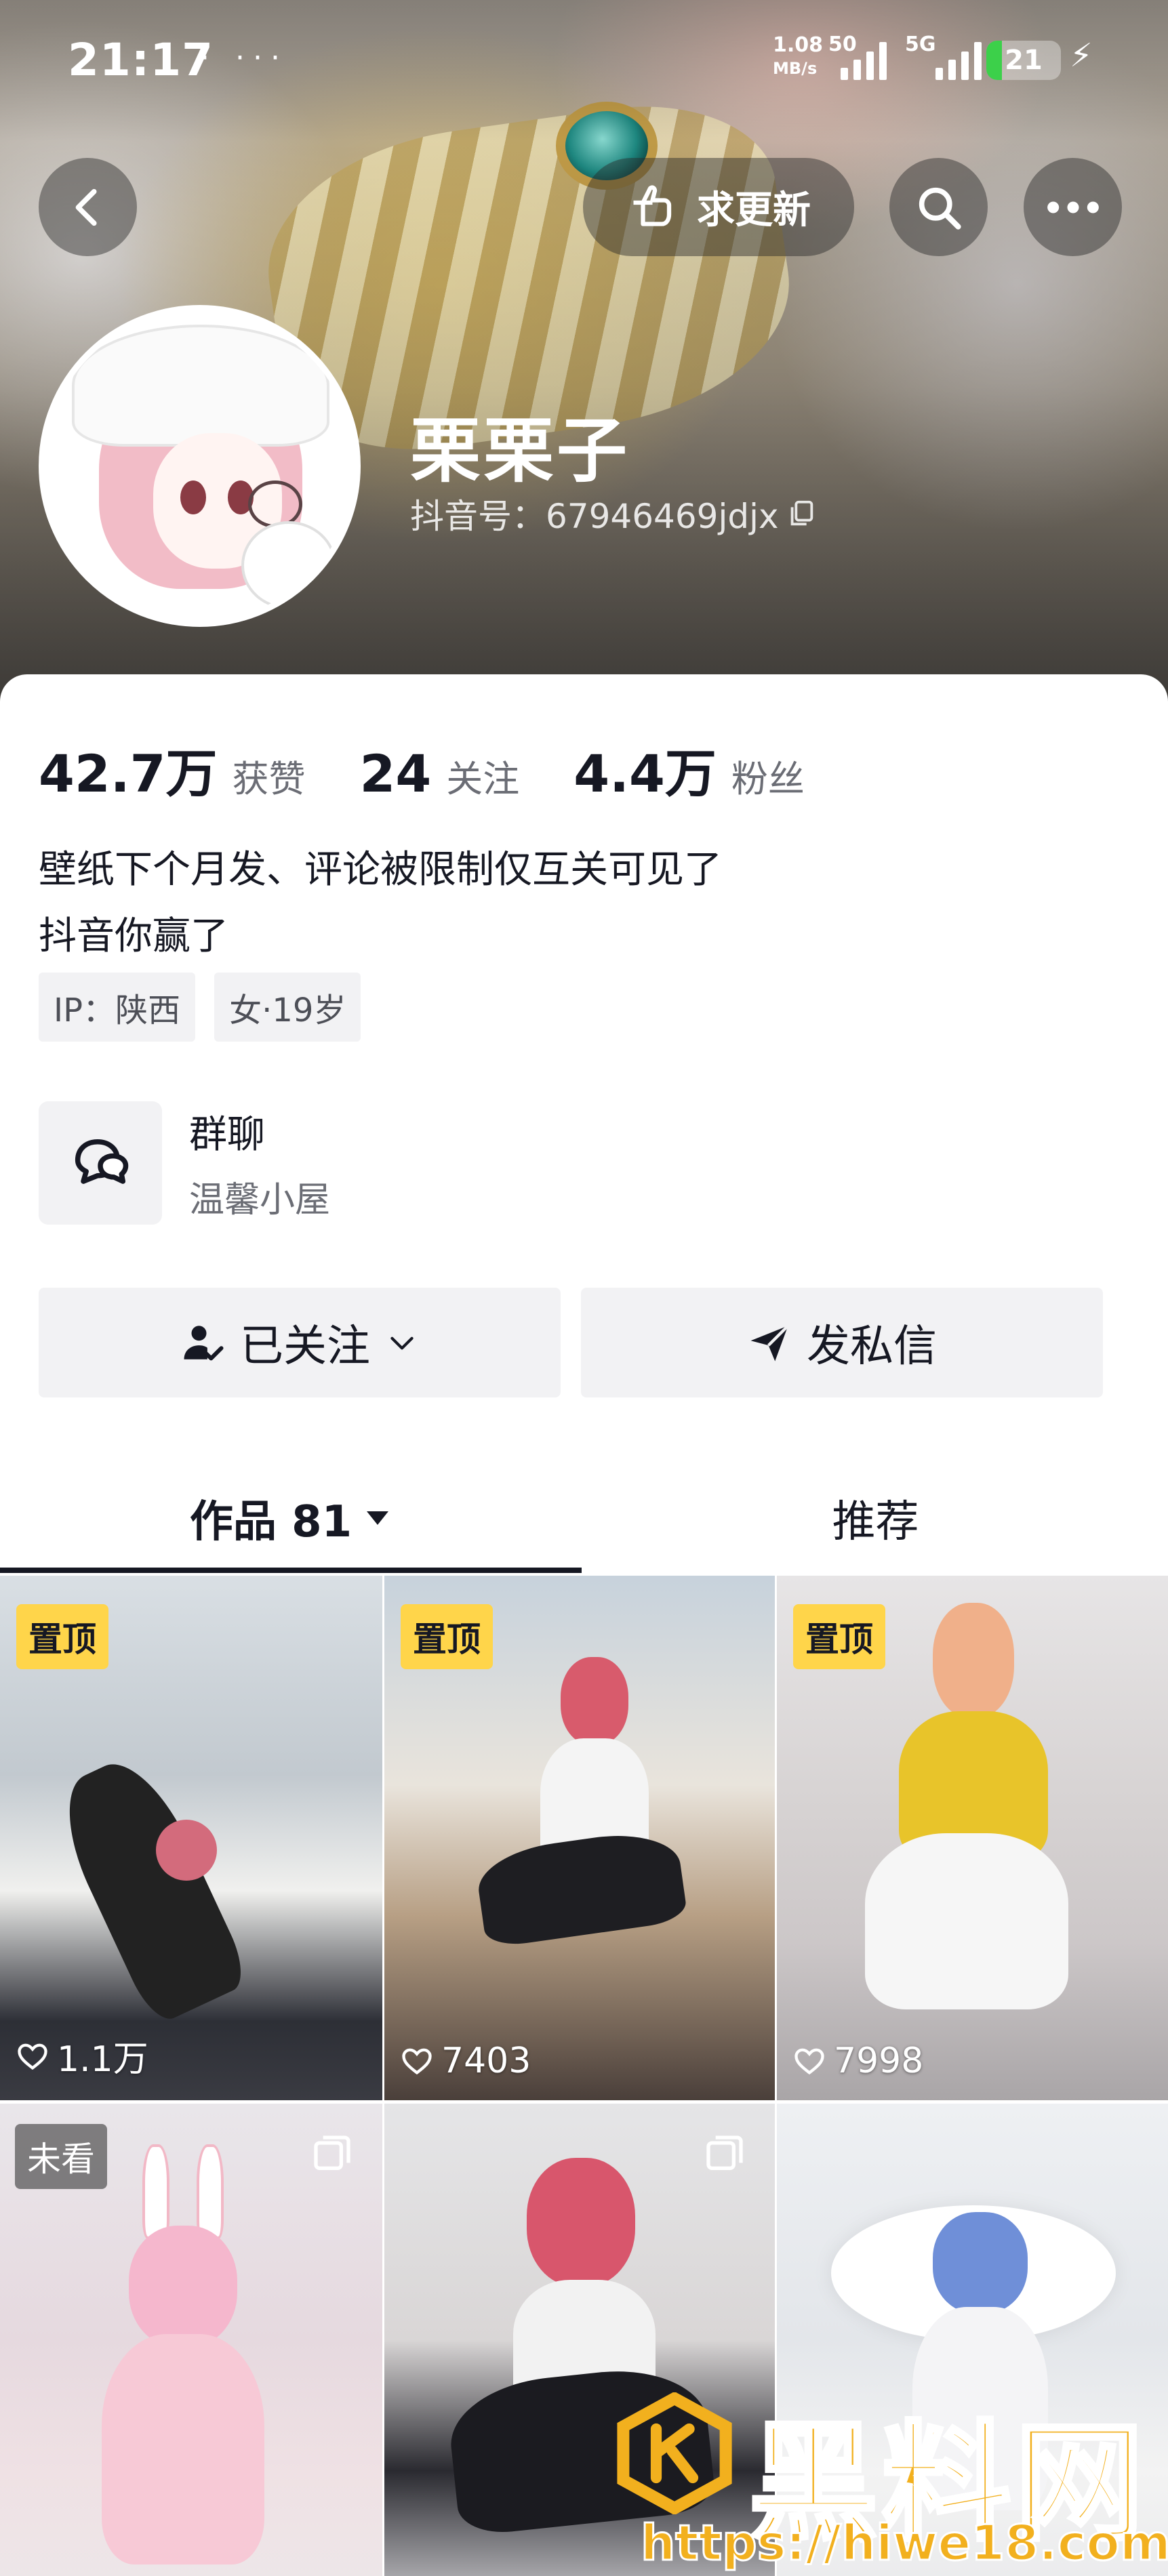  What do you see at coordinates (244, 58) in the screenshot?
I see `notification-dots: · ···` at bounding box center [244, 58].